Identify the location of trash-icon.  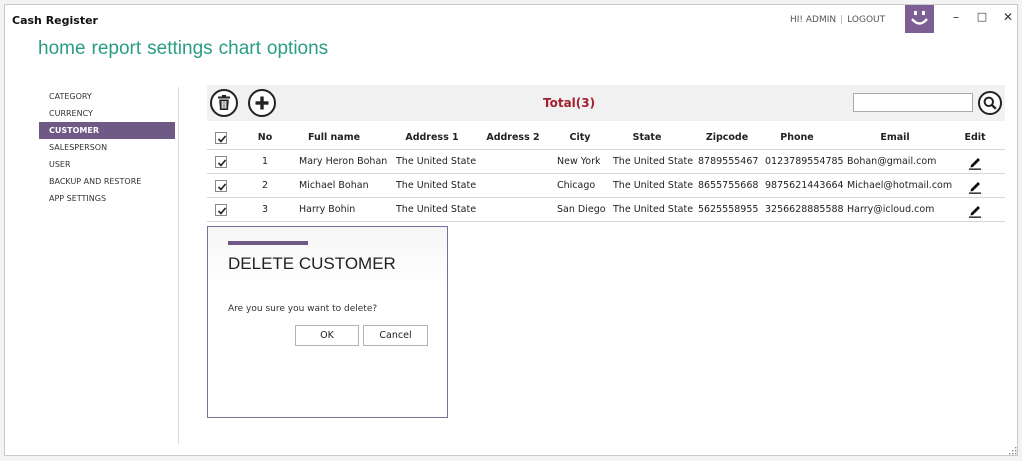
(224, 102).